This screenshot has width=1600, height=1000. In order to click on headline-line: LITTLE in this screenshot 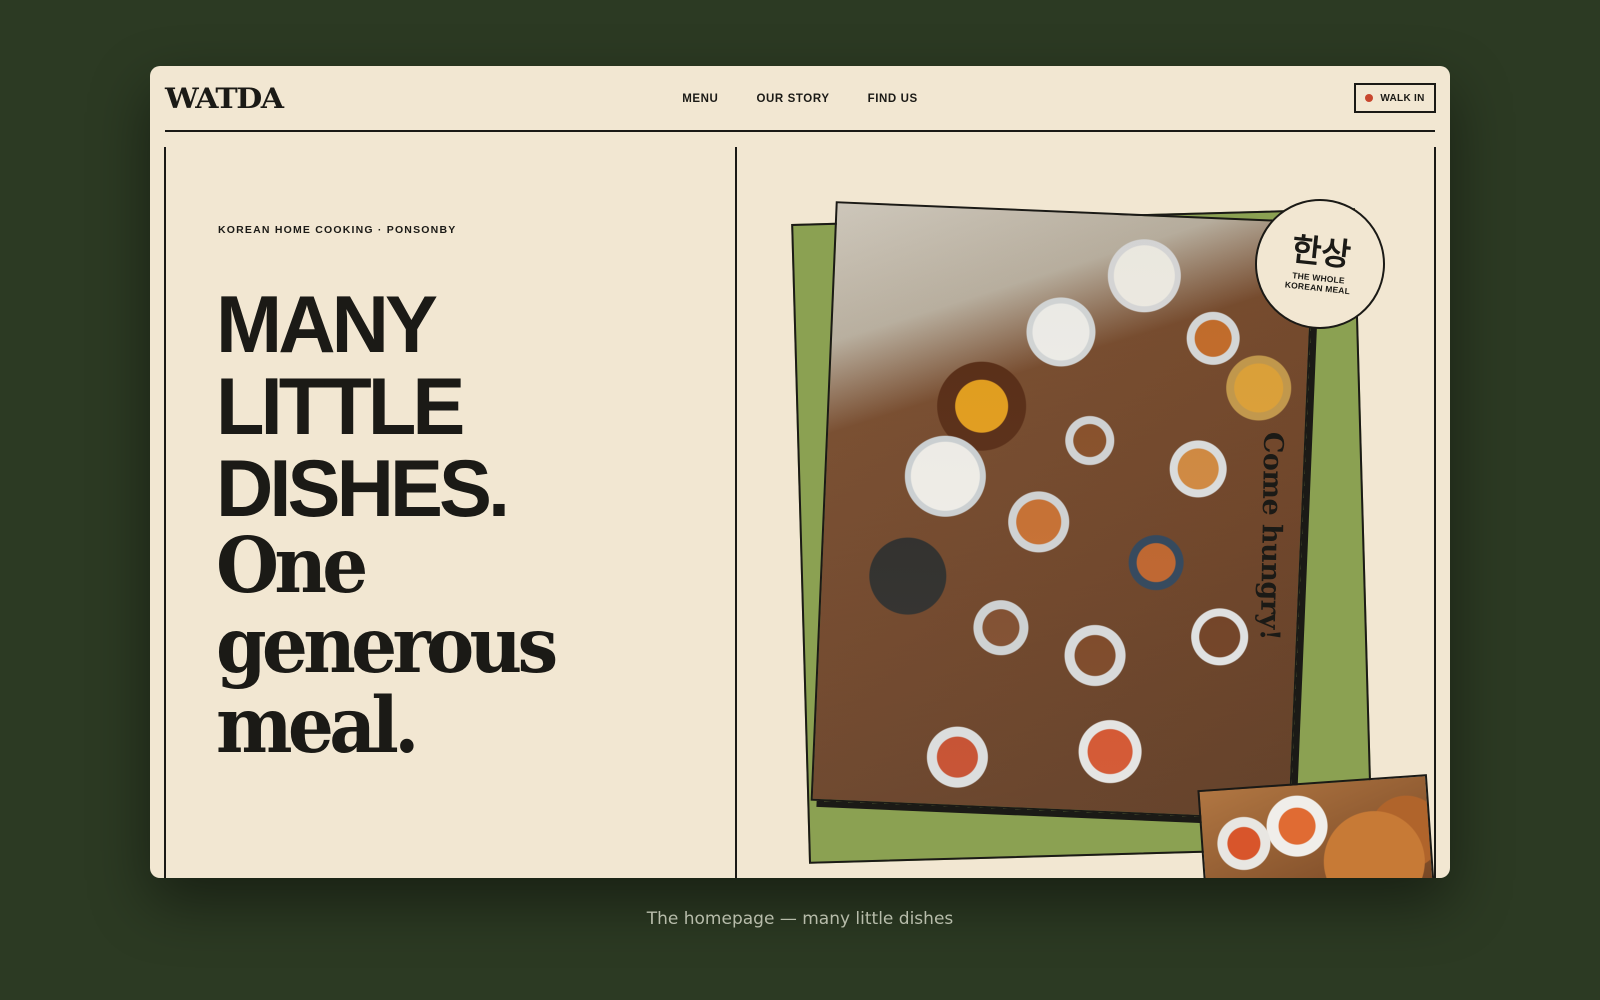, I will do `click(340, 407)`.